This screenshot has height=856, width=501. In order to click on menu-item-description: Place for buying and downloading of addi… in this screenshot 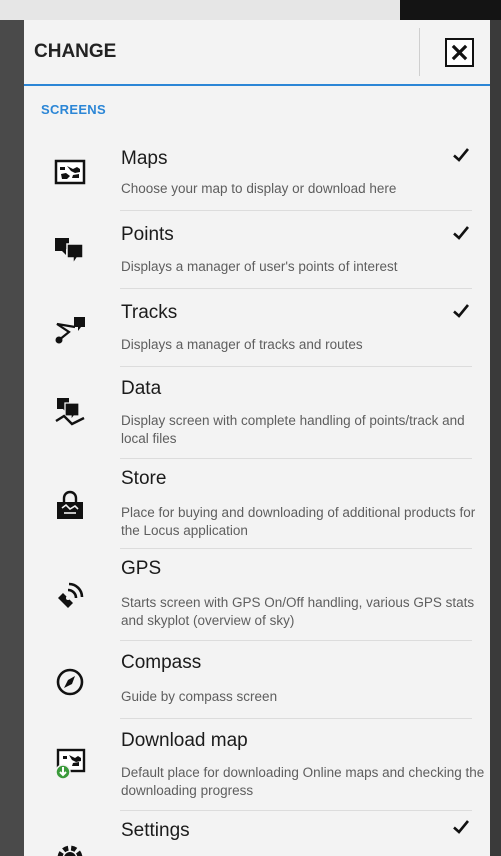, I will do `click(298, 521)`.